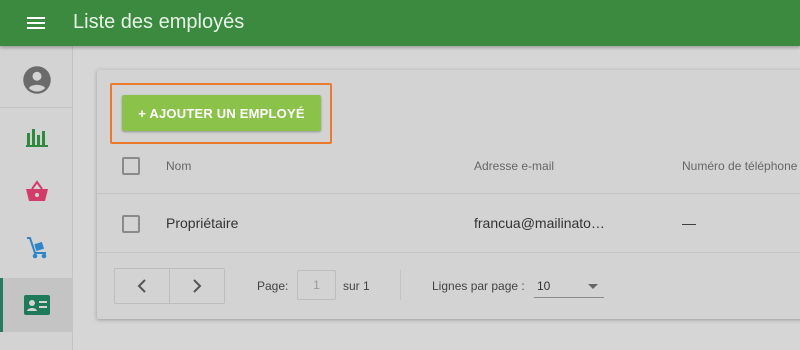 This screenshot has height=350, width=800. What do you see at coordinates (356, 286) in the screenshot?
I see `page-count-label: sur 1` at bounding box center [356, 286].